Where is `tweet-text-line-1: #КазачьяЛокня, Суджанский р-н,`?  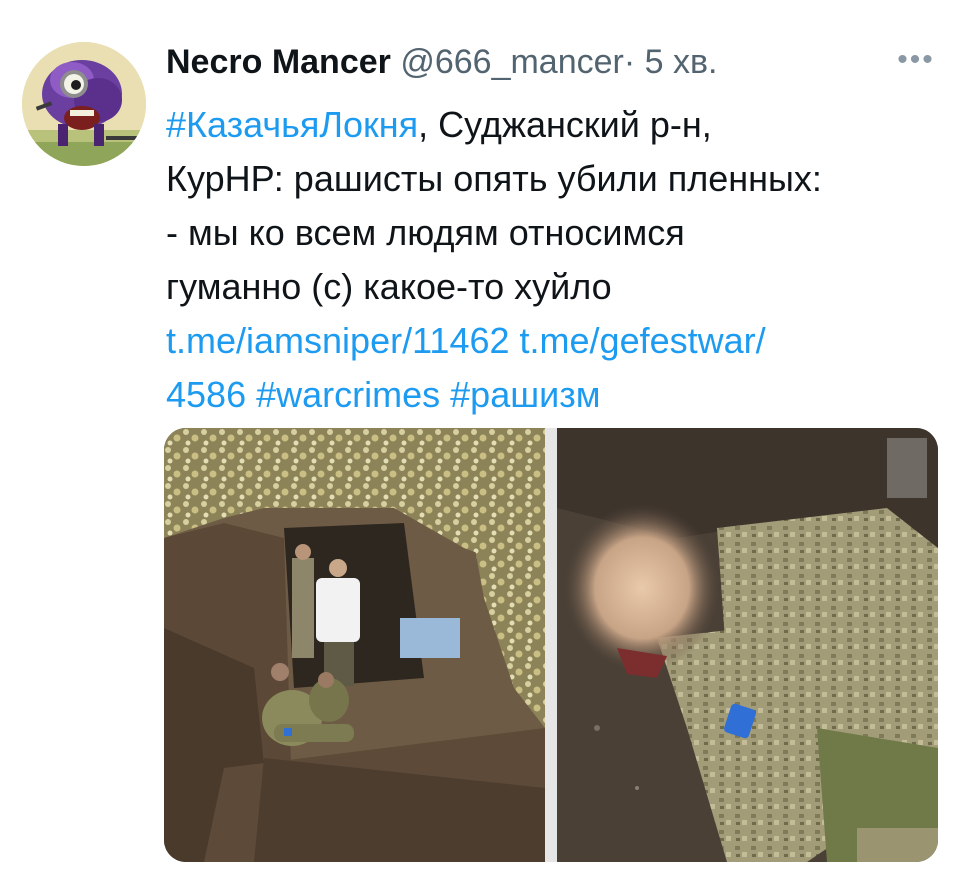 tweet-text-line-1: #КазачьяЛокня, Суджанский р-н, is located at coordinates (551, 125).